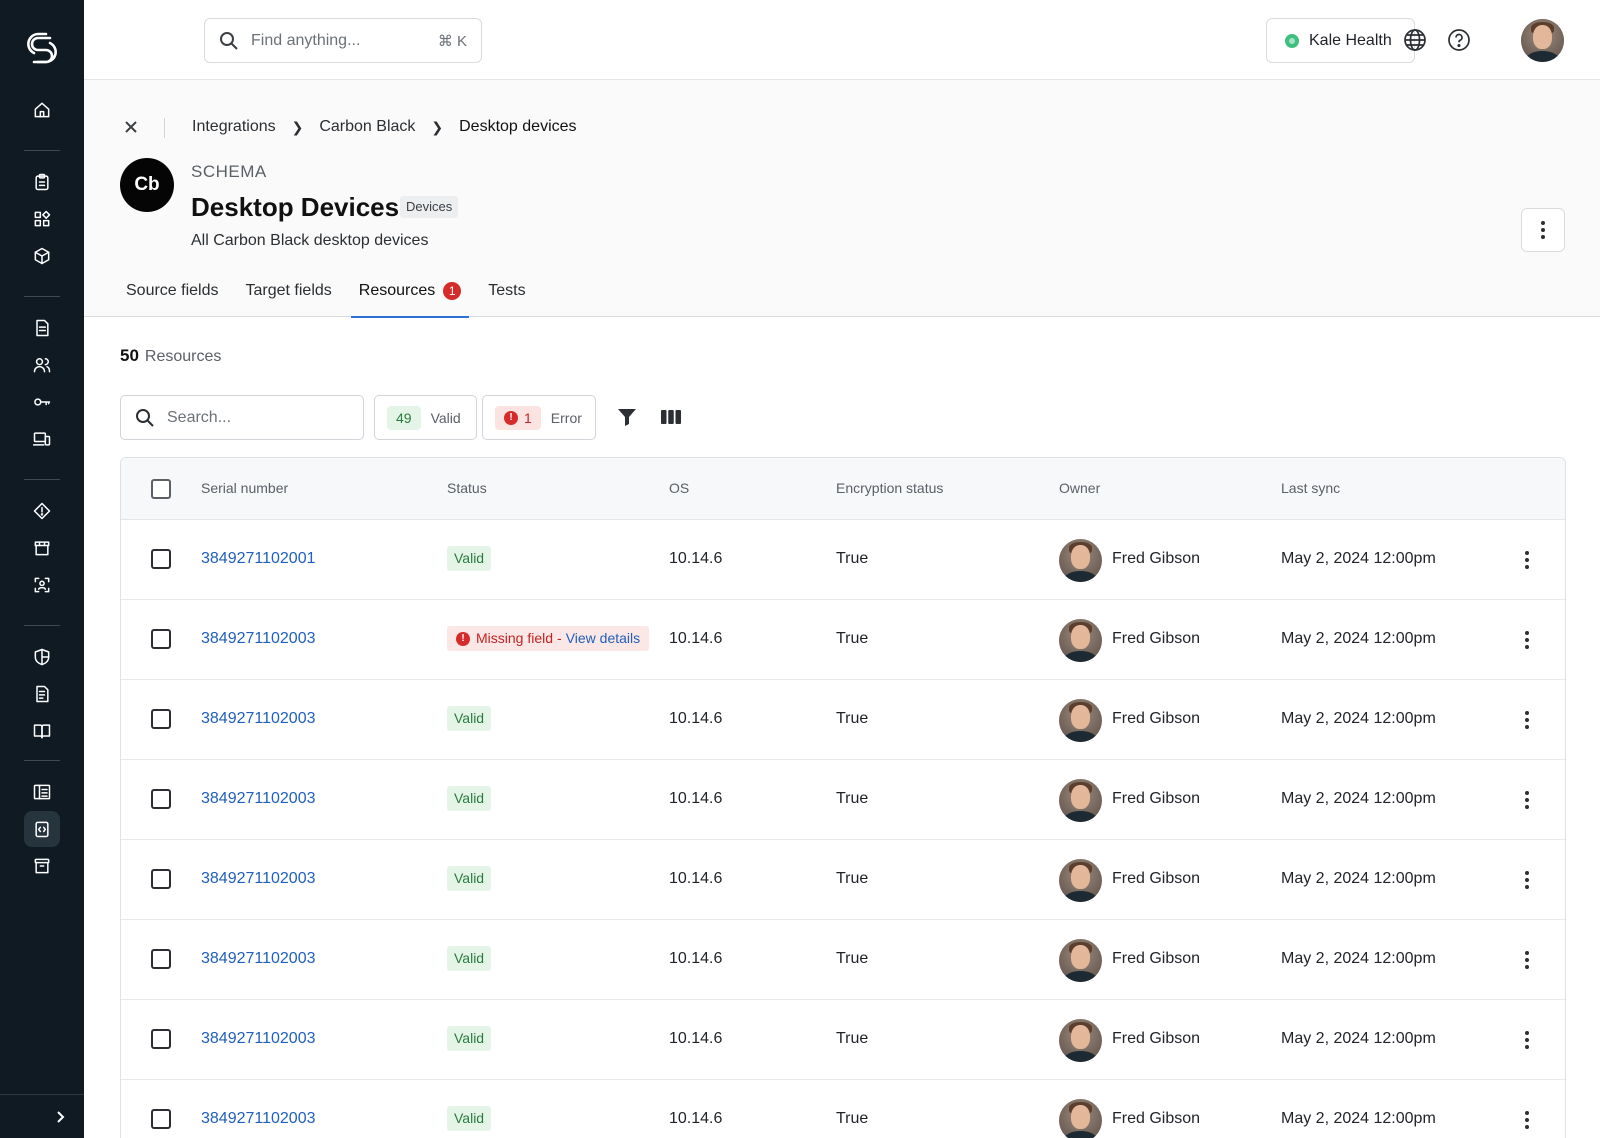  Describe the element at coordinates (467, 488) in the screenshot. I see `column-header-status: Status` at that location.